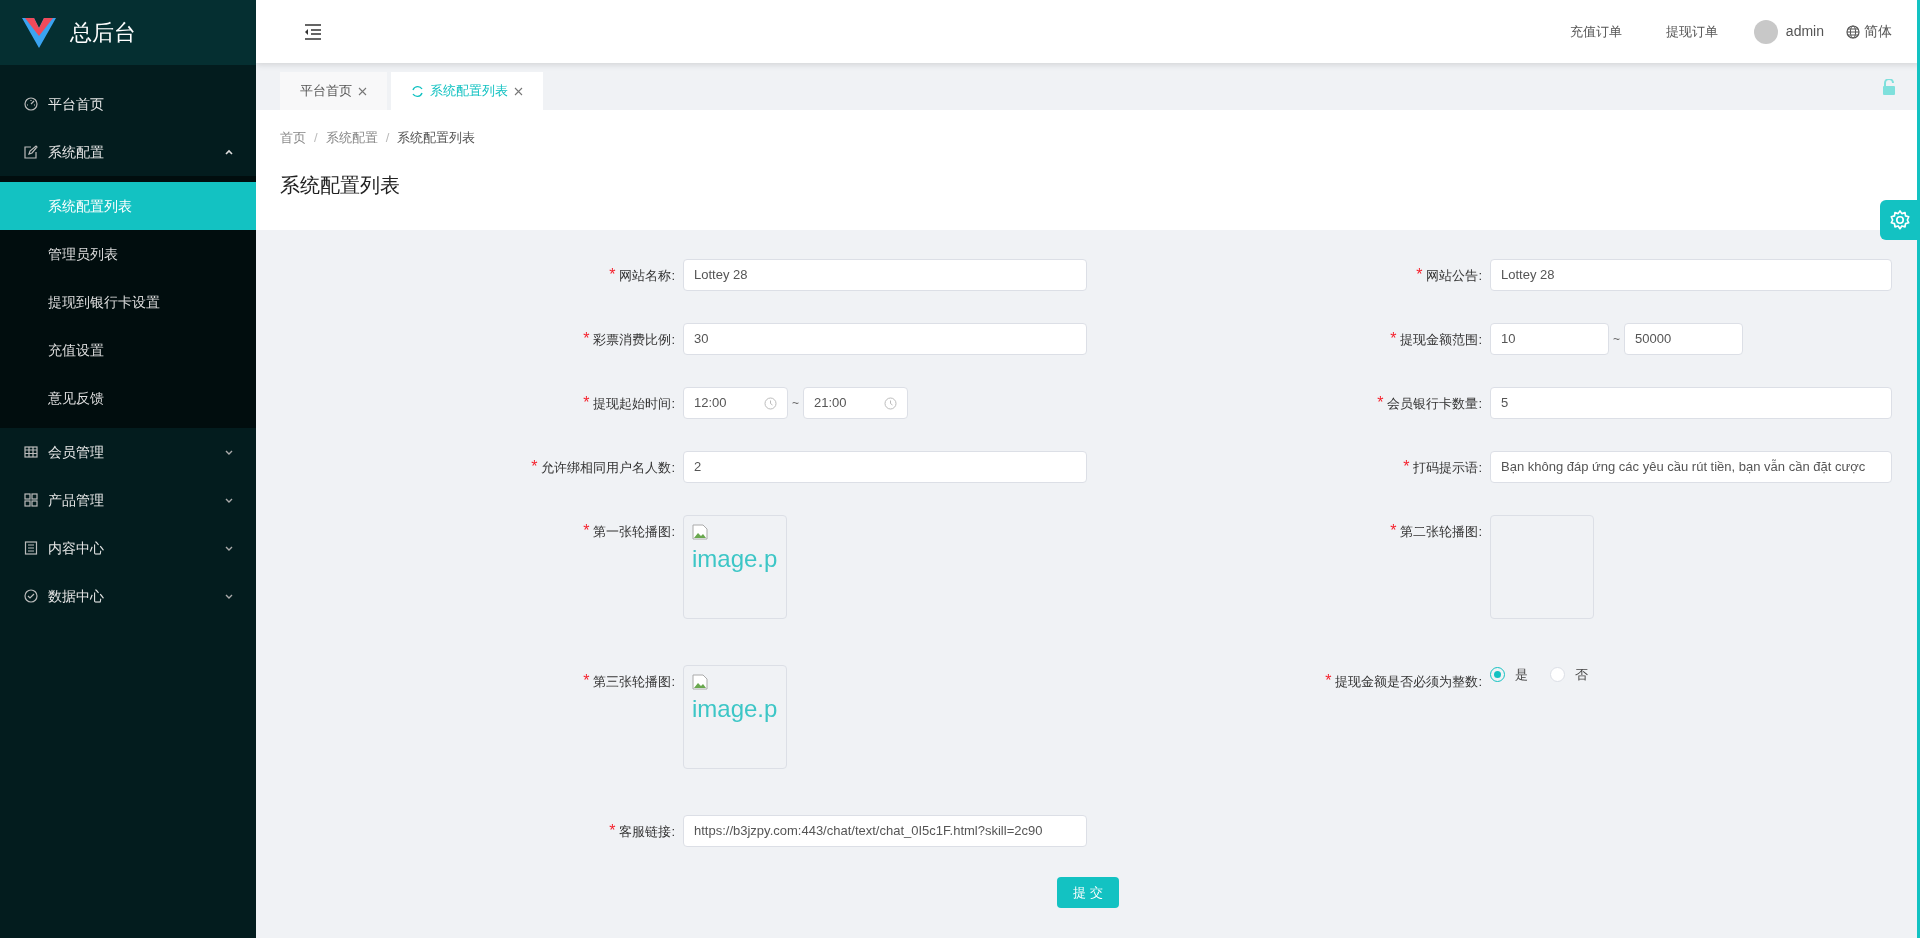 This screenshot has width=1920, height=938. What do you see at coordinates (885, 467) in the screenshot?
I see `input-field: 2` at bounding box center [885, 467].